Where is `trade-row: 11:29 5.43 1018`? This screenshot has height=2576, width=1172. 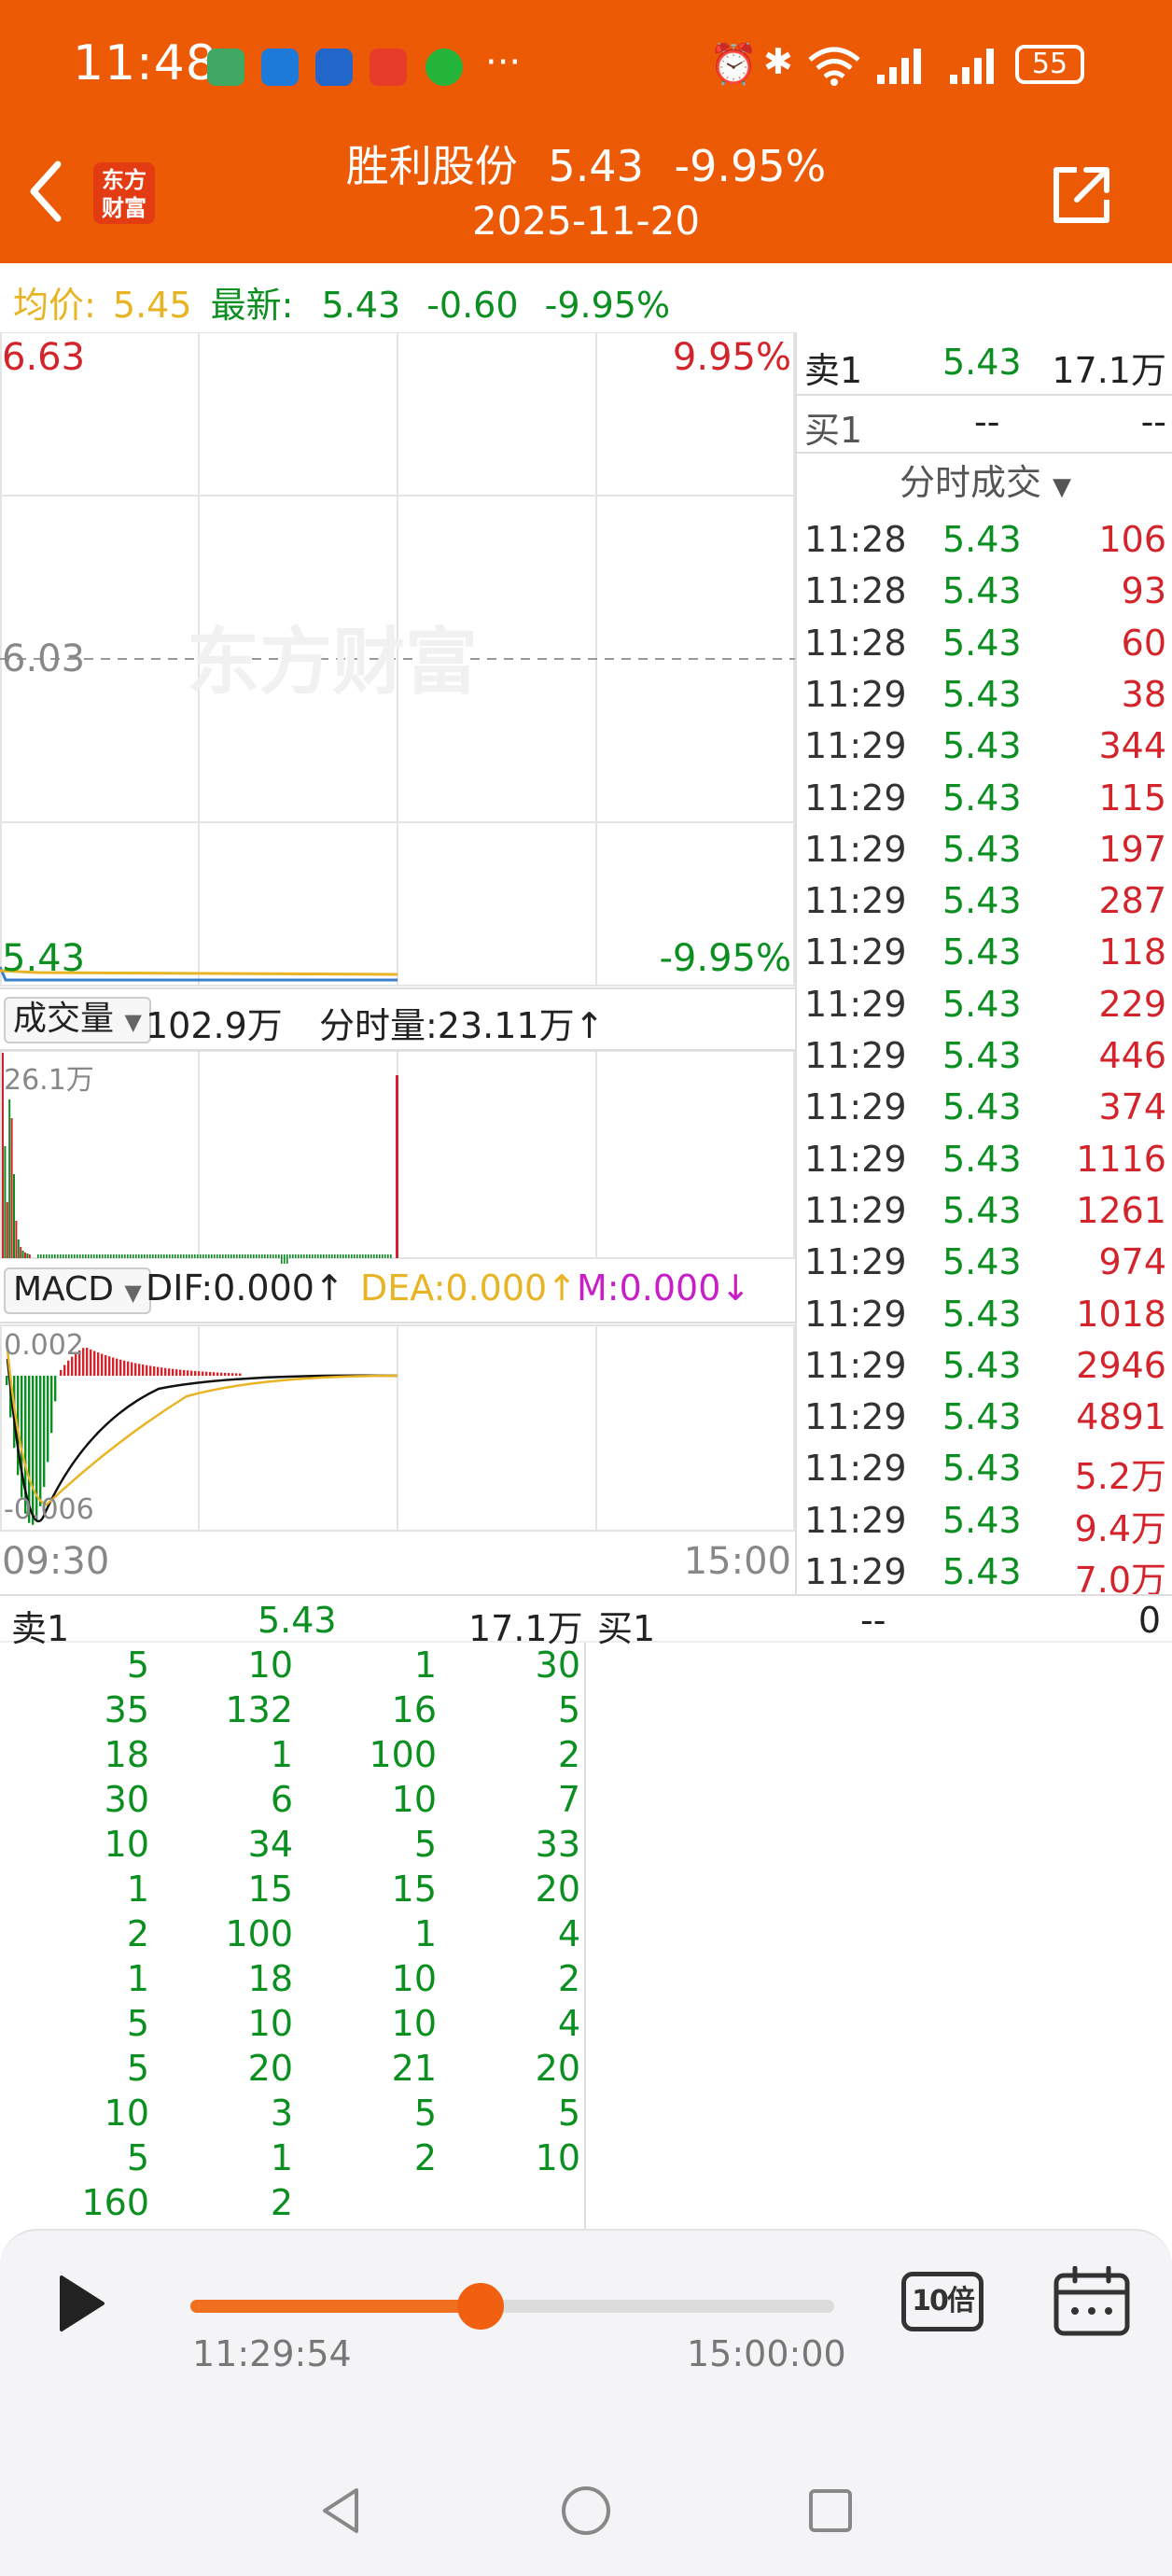 trade-row: 11:29 5.43 1018 is located at coordinates (985, 1313).